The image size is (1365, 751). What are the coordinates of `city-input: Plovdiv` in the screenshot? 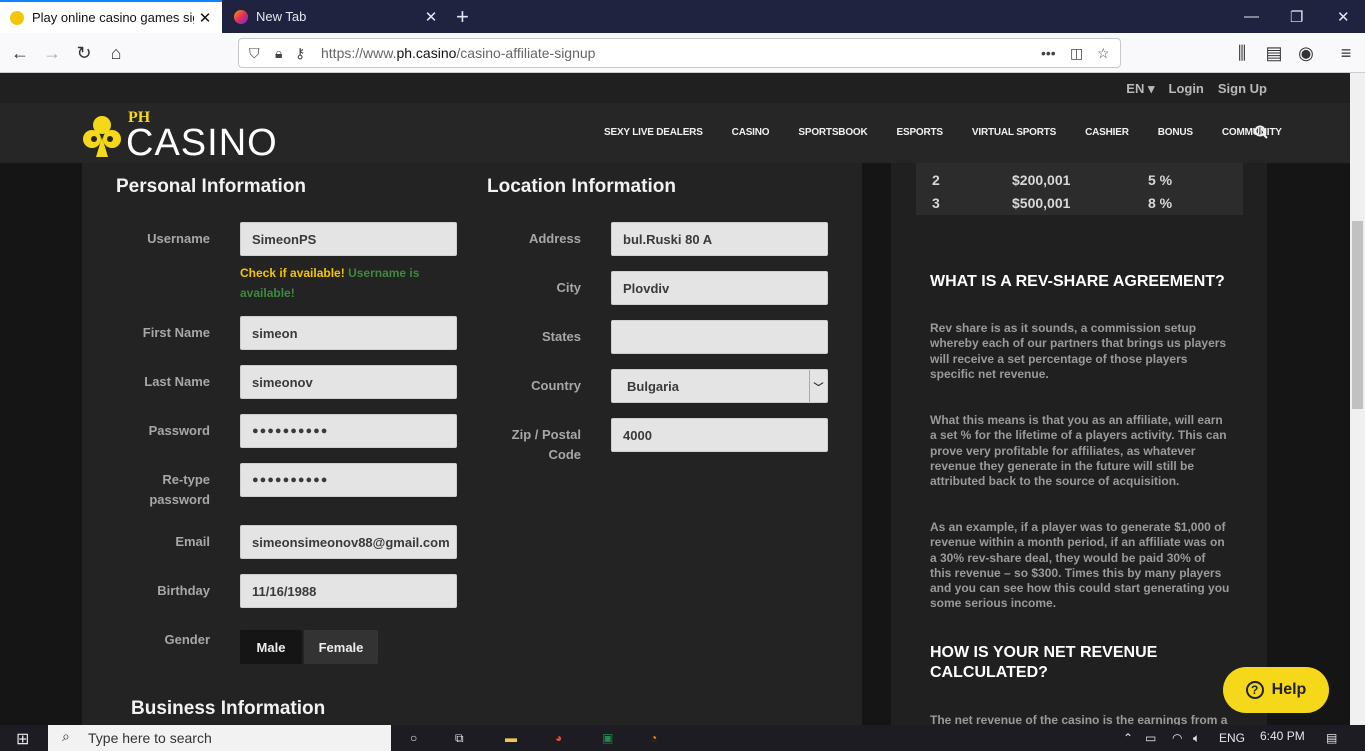 It's located at (719, 288).